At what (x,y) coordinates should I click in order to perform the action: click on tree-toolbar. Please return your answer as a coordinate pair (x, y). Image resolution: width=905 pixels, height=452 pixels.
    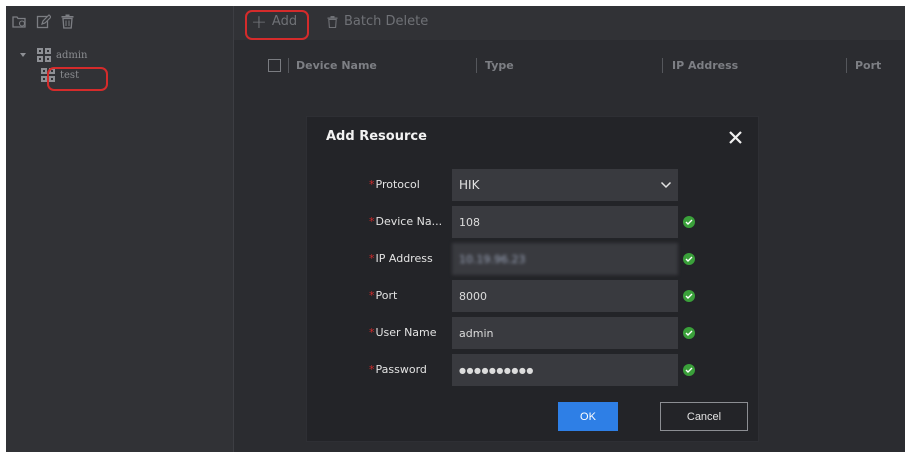
    Looking at the image, I should click on (43, 21).